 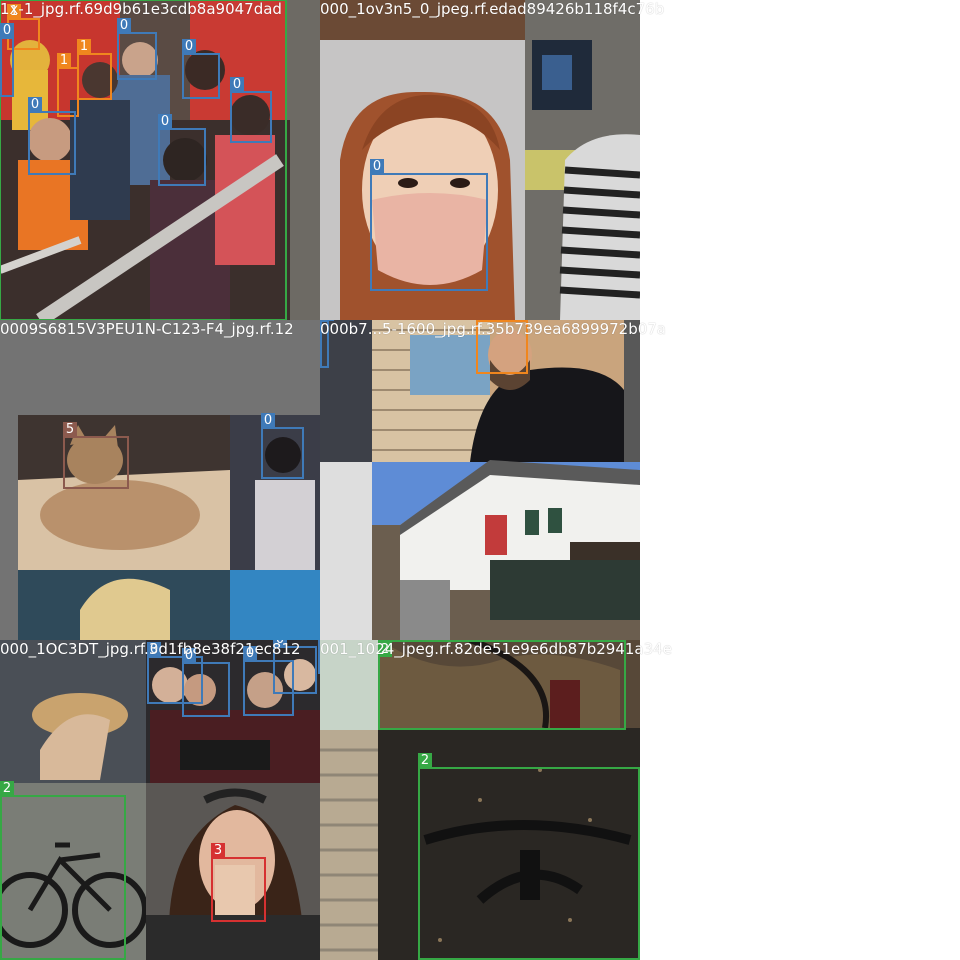 What do you see at coordinates (238, 882) in the screenshot?
I see `detection-box: 3` at bounding box center [238, 882].